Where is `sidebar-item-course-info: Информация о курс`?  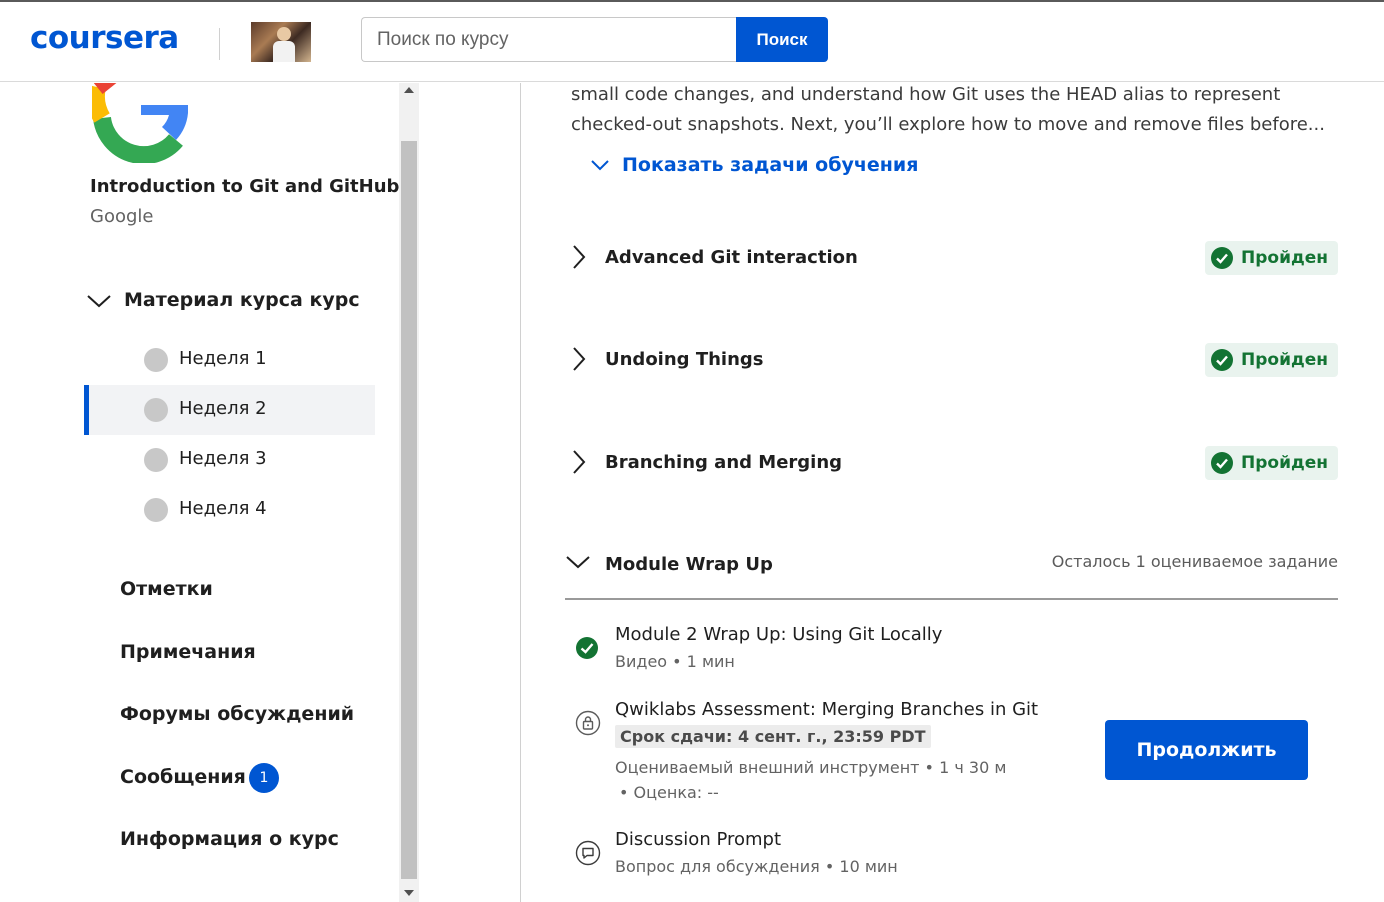 sidebar-item-course-info: Информация о курс is located at coordinates (229, 839).